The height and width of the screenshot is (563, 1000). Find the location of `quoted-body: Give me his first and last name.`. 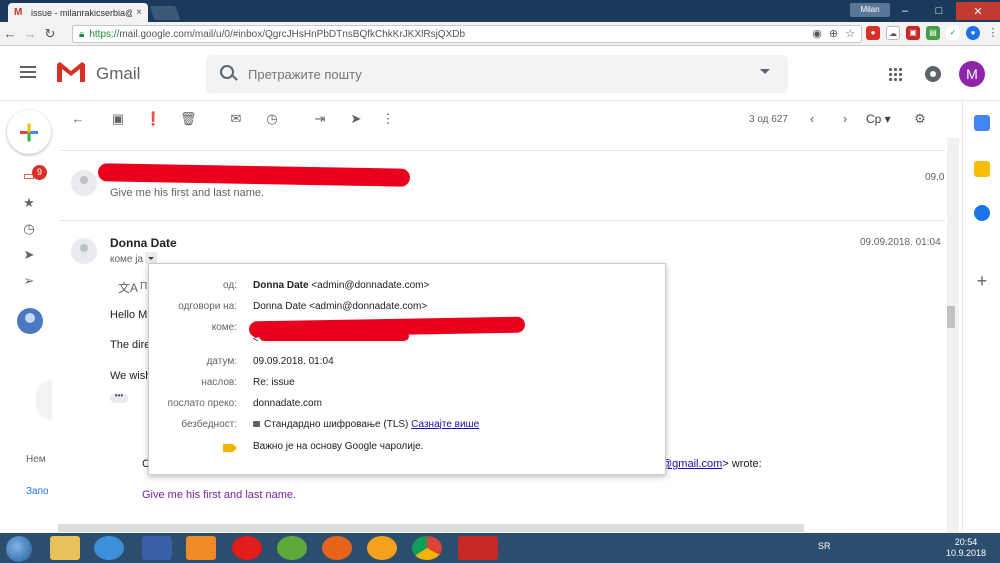

quoted-body: Give me his first and last name. is located at coordinates (219, 495).